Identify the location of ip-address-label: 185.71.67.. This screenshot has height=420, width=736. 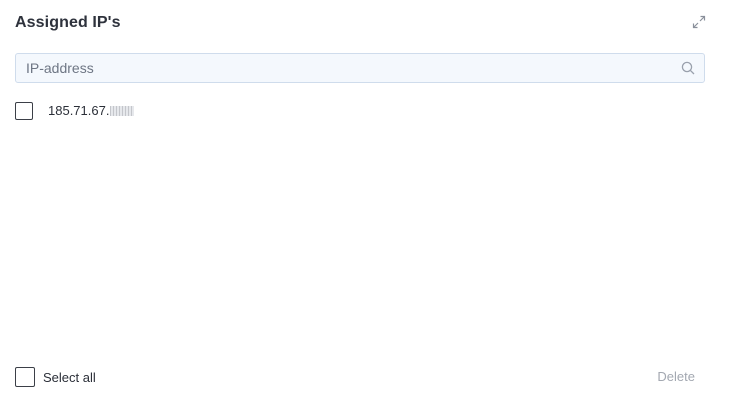
(91, 110).